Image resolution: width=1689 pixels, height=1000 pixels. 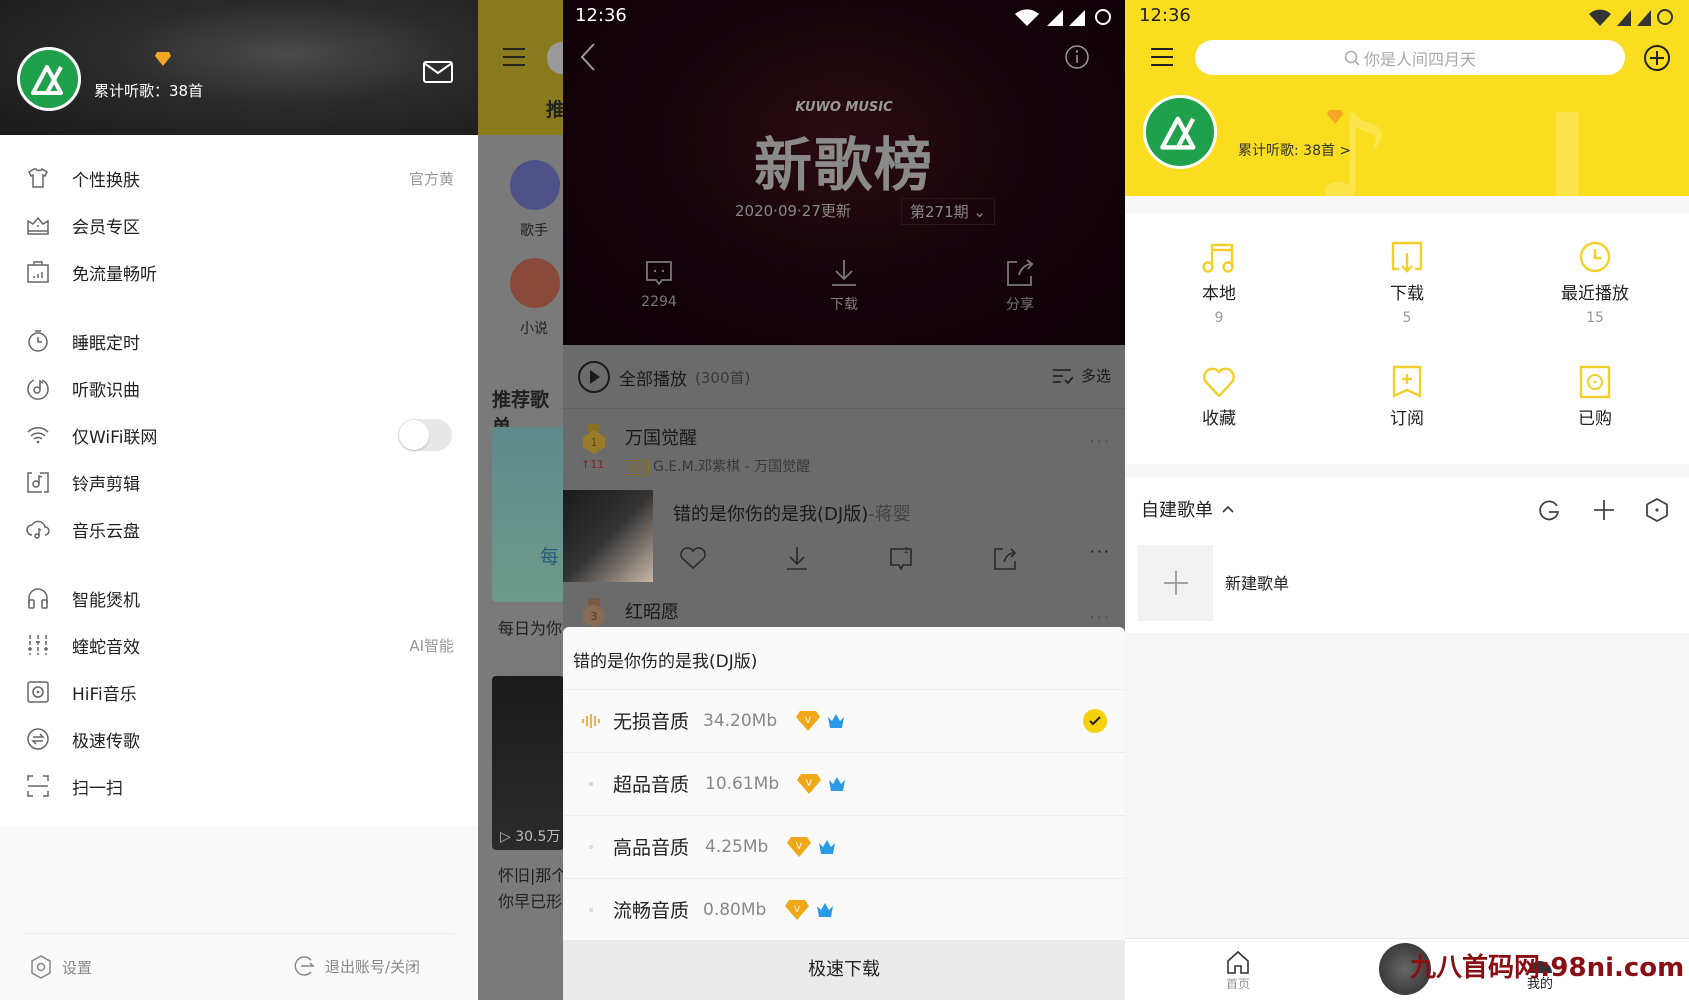 What do you see at coordinates (1657, 510) in the screenshot?
I see `manage-icon` at bounding box center [1657, 510].